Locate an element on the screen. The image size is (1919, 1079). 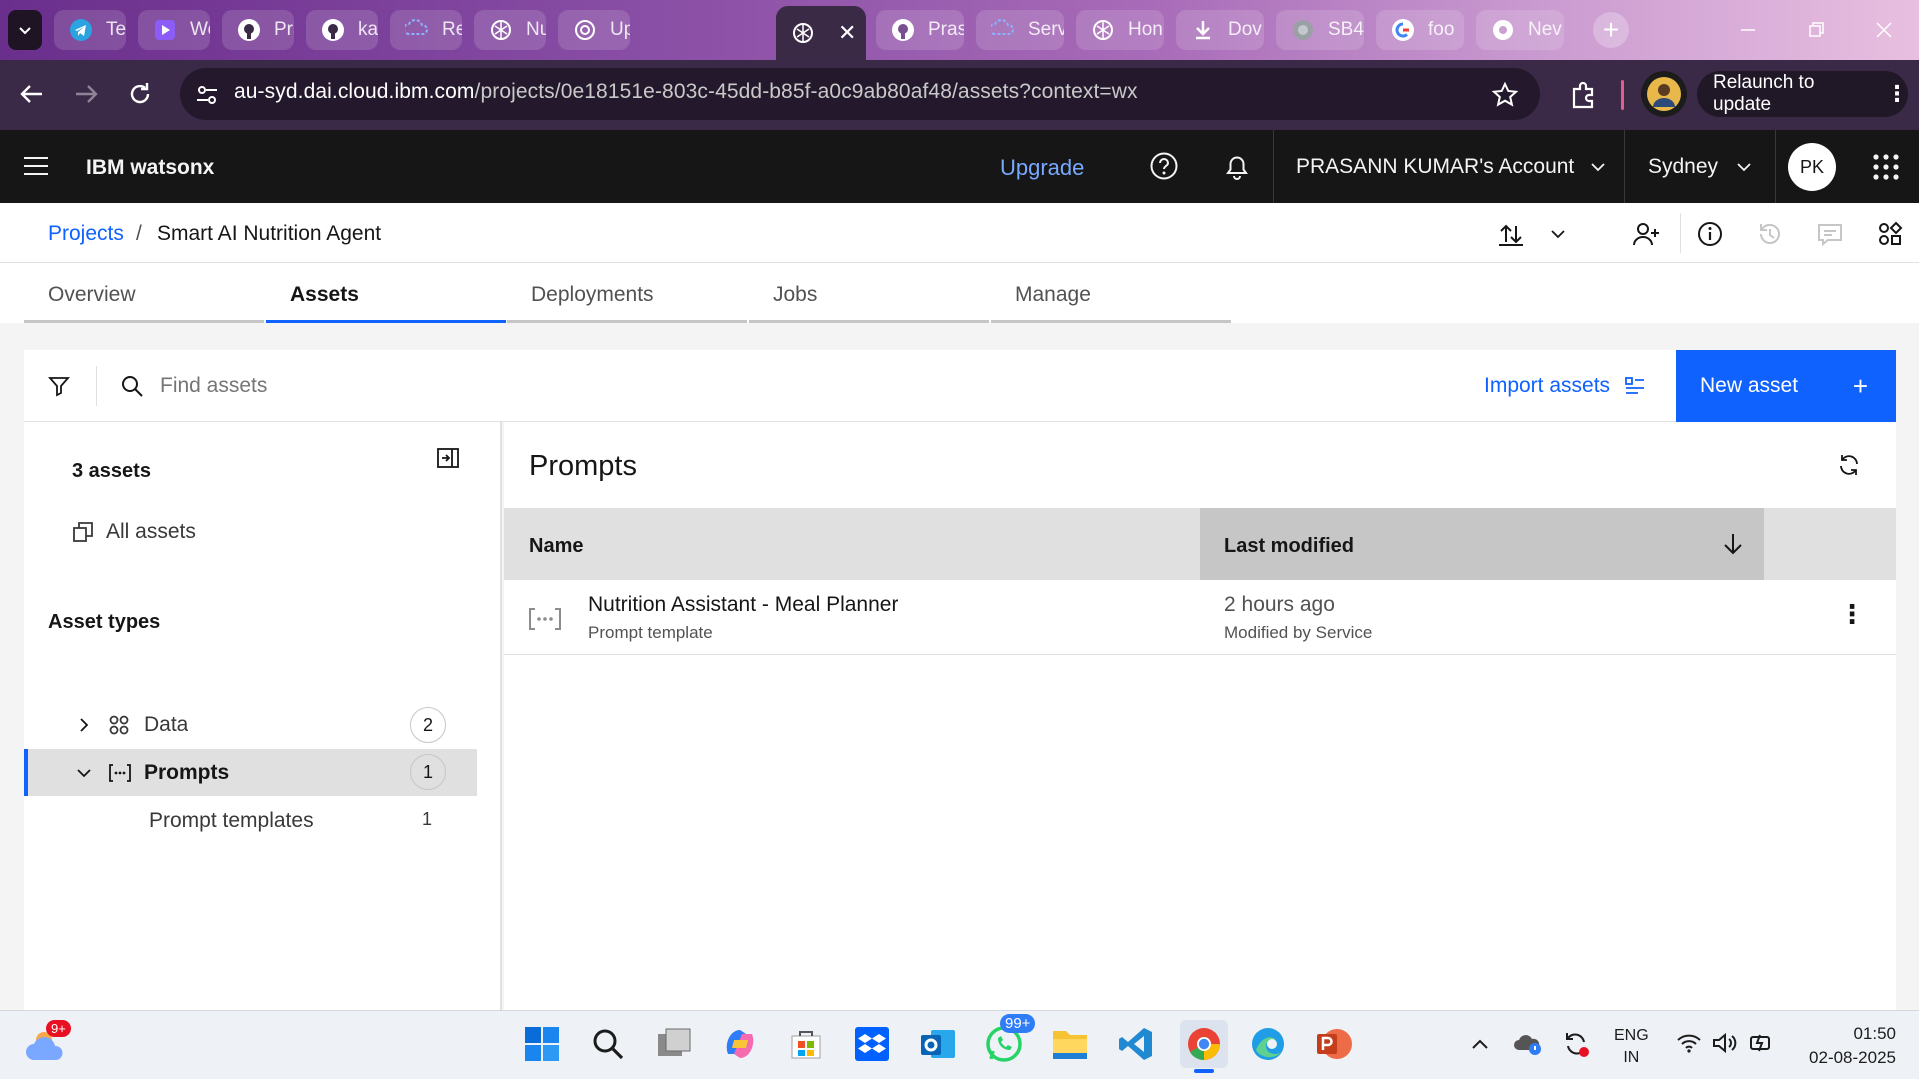
overflow-menu-icon: ⋮ is located at coordinates (1852, 614).